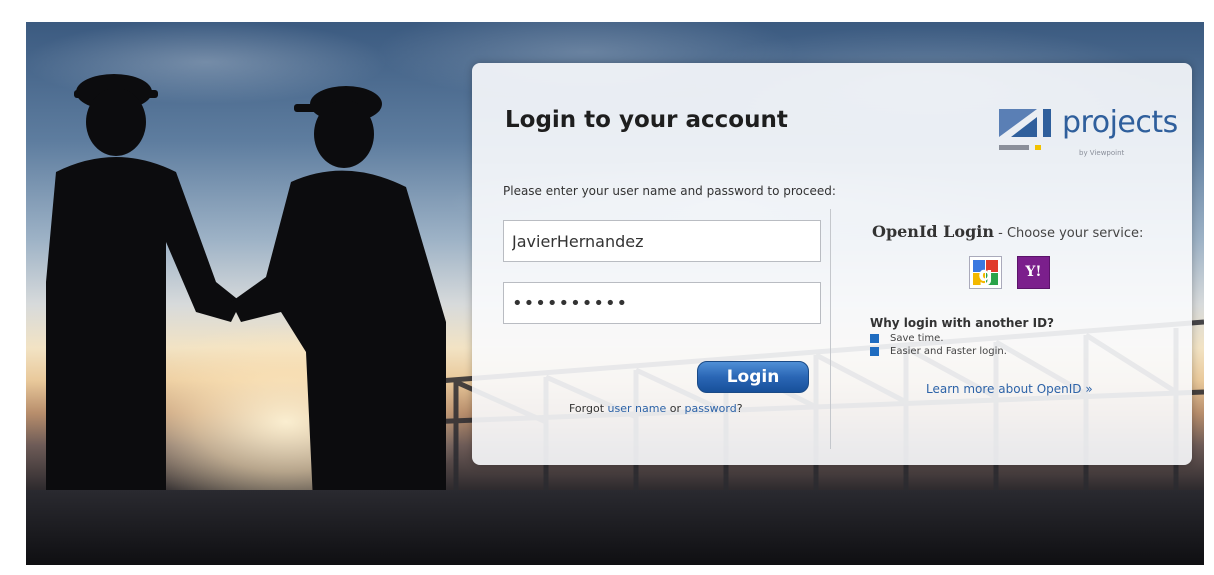 This screenshot has height=575, width=1214. Describe the element at coordinates (710, 408) in the screenshot. I see `forgot-password-link: password` at that location.